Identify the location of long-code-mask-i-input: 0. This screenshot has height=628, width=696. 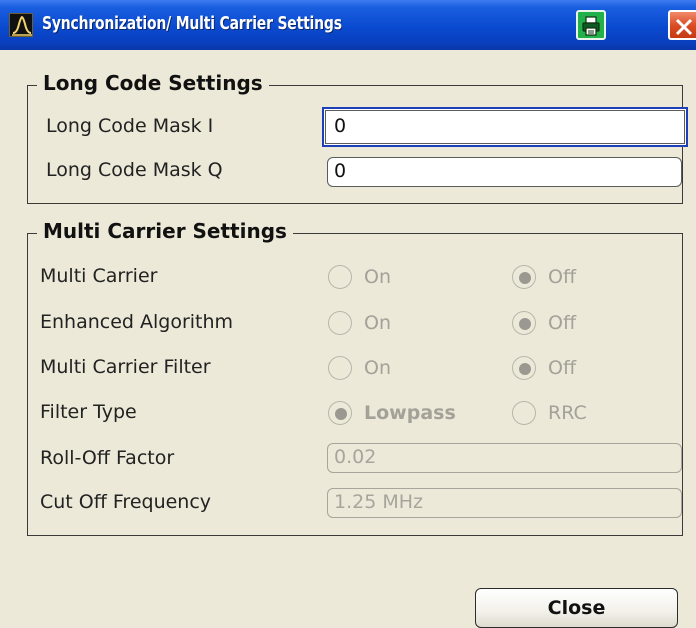
(505, 127).